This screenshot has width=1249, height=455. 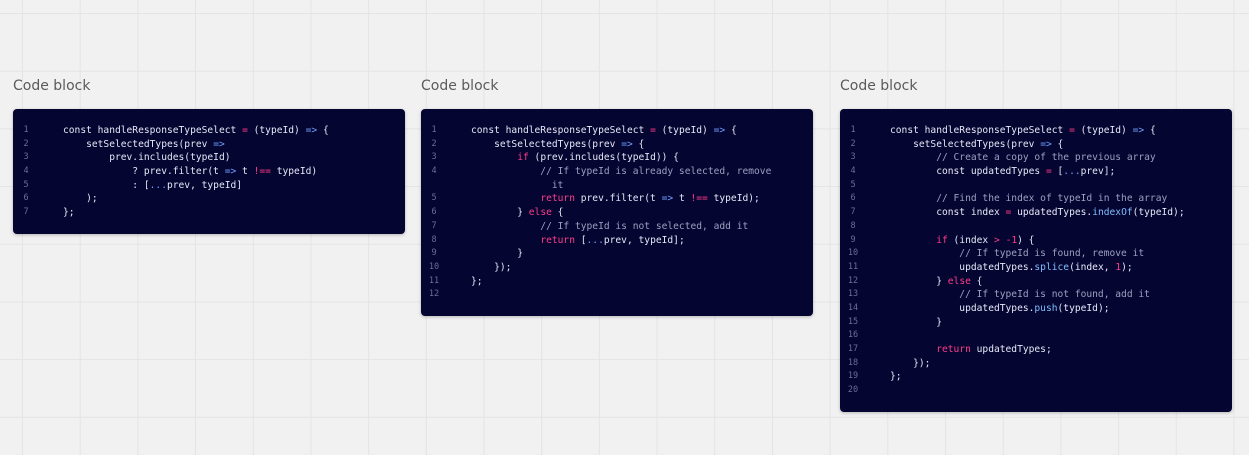 I want to click on code-line: 3 // Create a copy of the previous array, so click(x=1036, y=158).